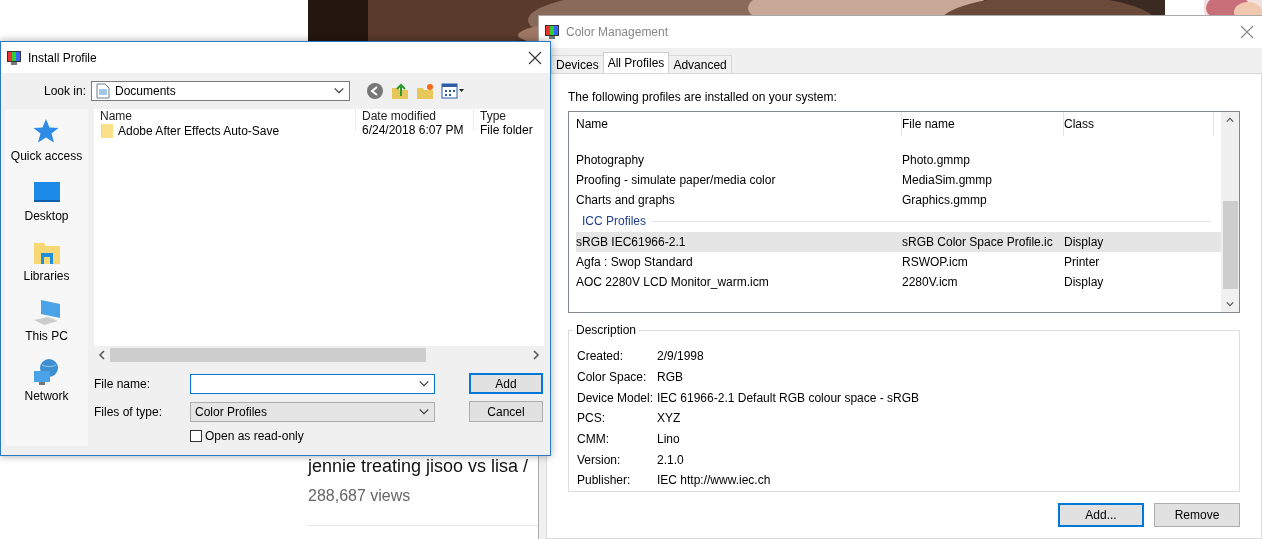 This screenshot has height=539, width=1262. Describe the element at coordinates (703, 97) in the screenshot. I see `instruction-text: The following profiles are installed on your system:` at that location.